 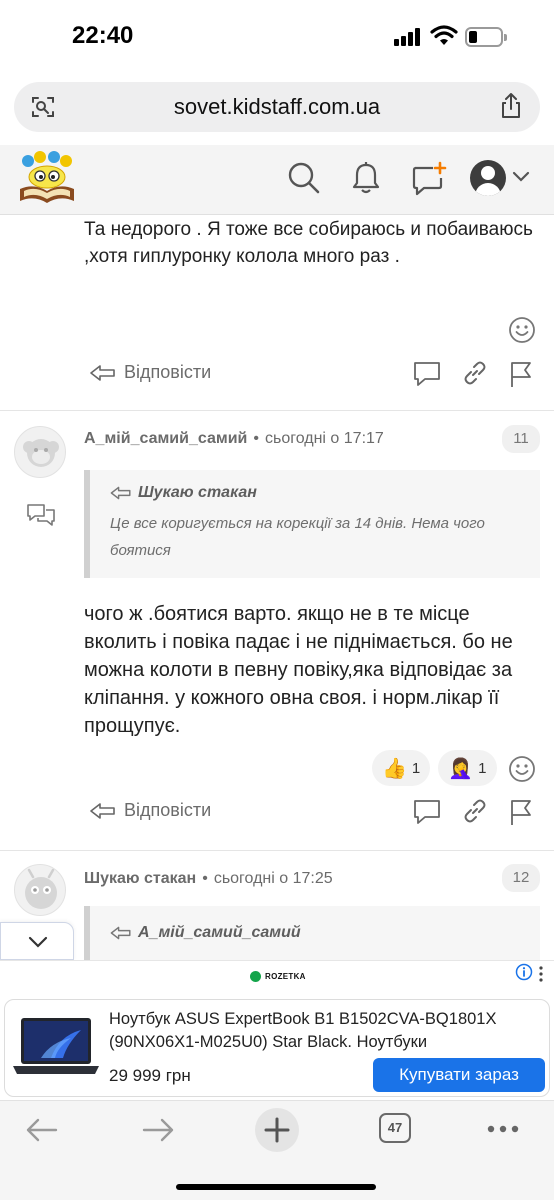 What do you see at coordinates (103, 35) in the screenshot?
I see `status-time: 22:40` at bounding box center [103, 35].